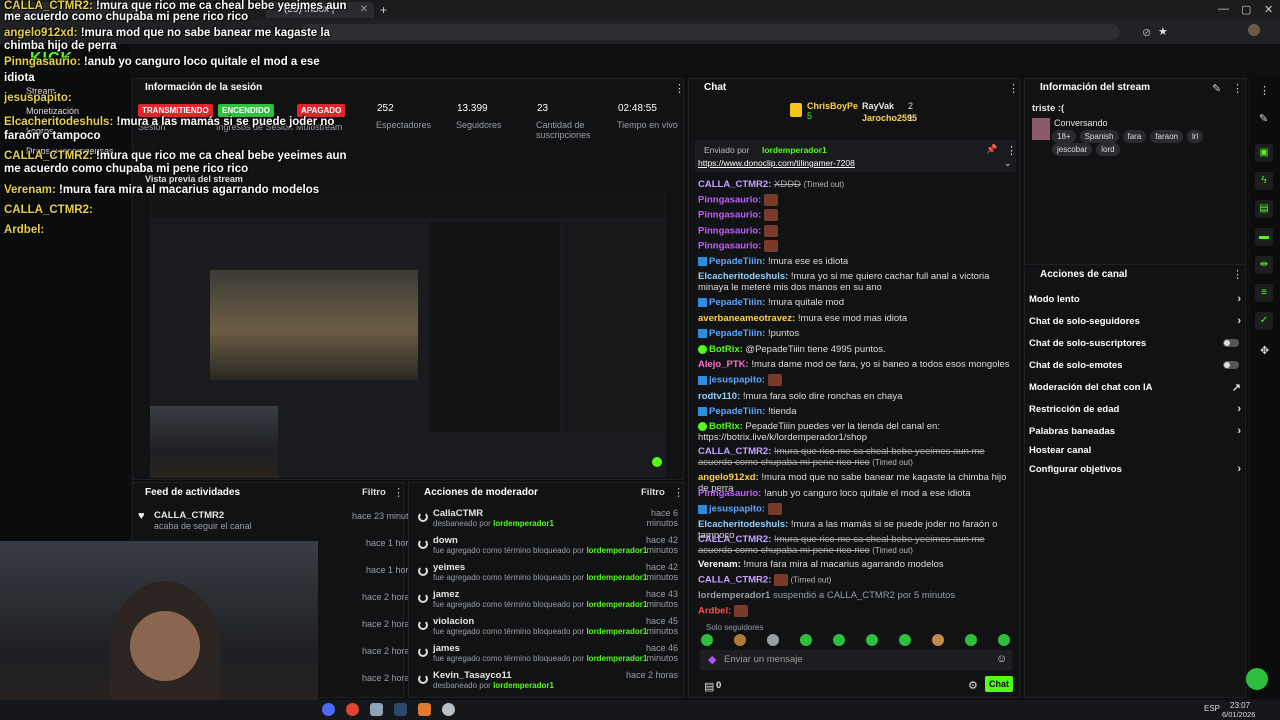 The width and height of the screenshot is (1280, 720). What do you see at coordinates (1264, 293) in the screenshot?
I see `rail-button-layers: ≡` at bounding box center [1264, 293].